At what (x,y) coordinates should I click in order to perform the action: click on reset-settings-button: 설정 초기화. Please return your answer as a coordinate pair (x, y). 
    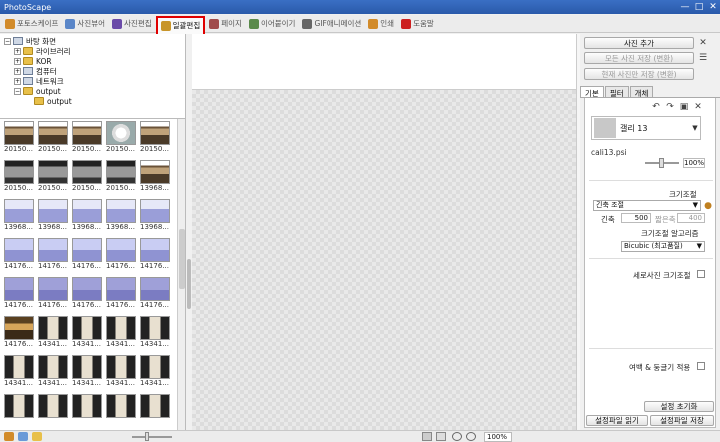
    Looking at the image, I should click on (679, 406).